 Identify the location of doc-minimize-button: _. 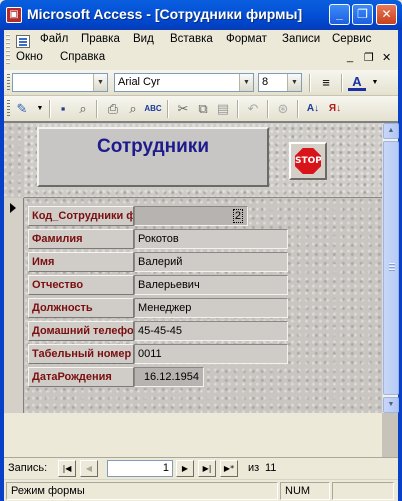
(350, 57).